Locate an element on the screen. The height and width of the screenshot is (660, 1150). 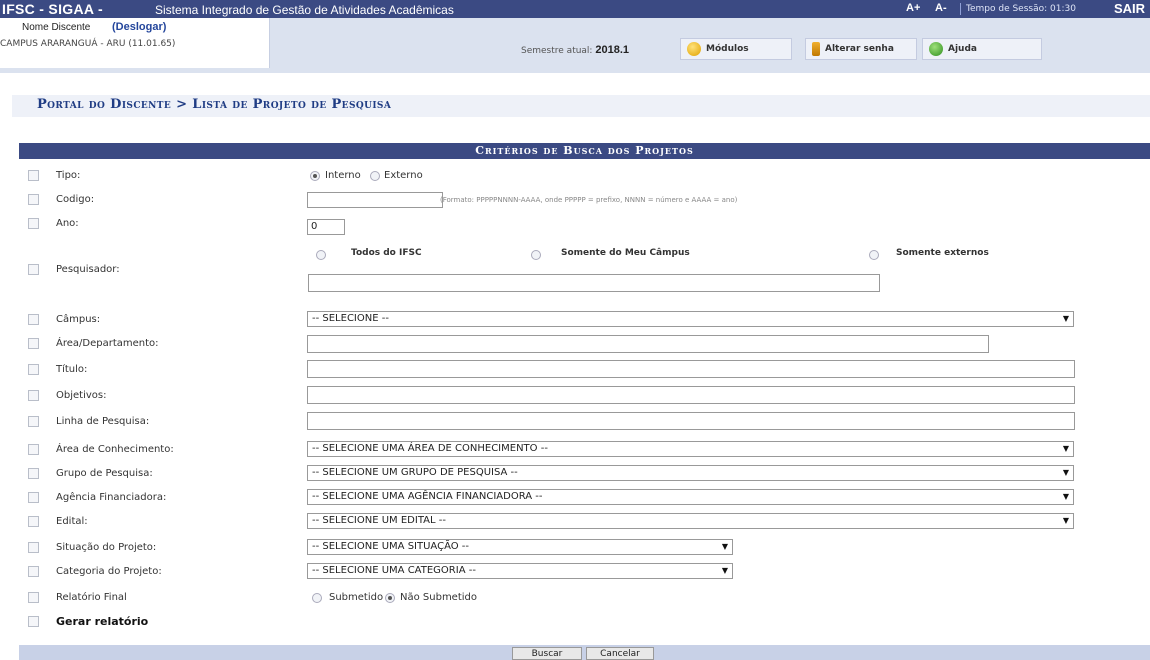
titulo-input is located at coordinates (691, 369).